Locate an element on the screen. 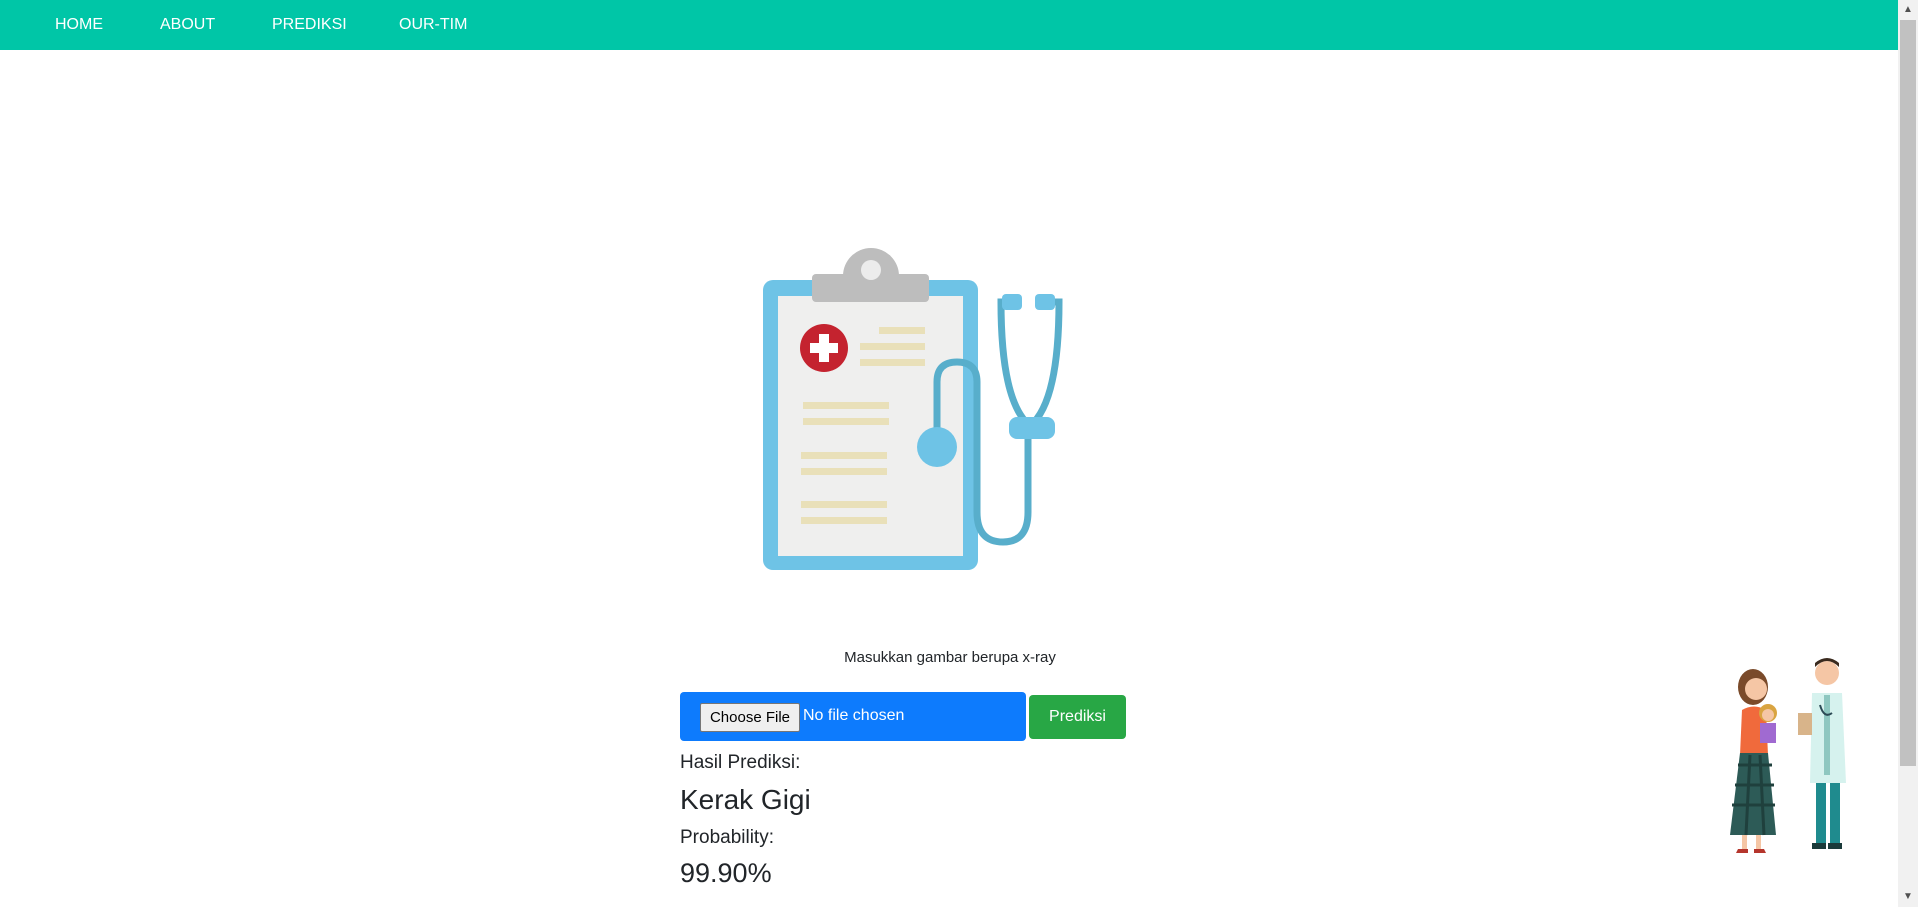 This screenshot has width=1918, height=907. file-status-text: No file chosen is located at coordinates (854, 715).